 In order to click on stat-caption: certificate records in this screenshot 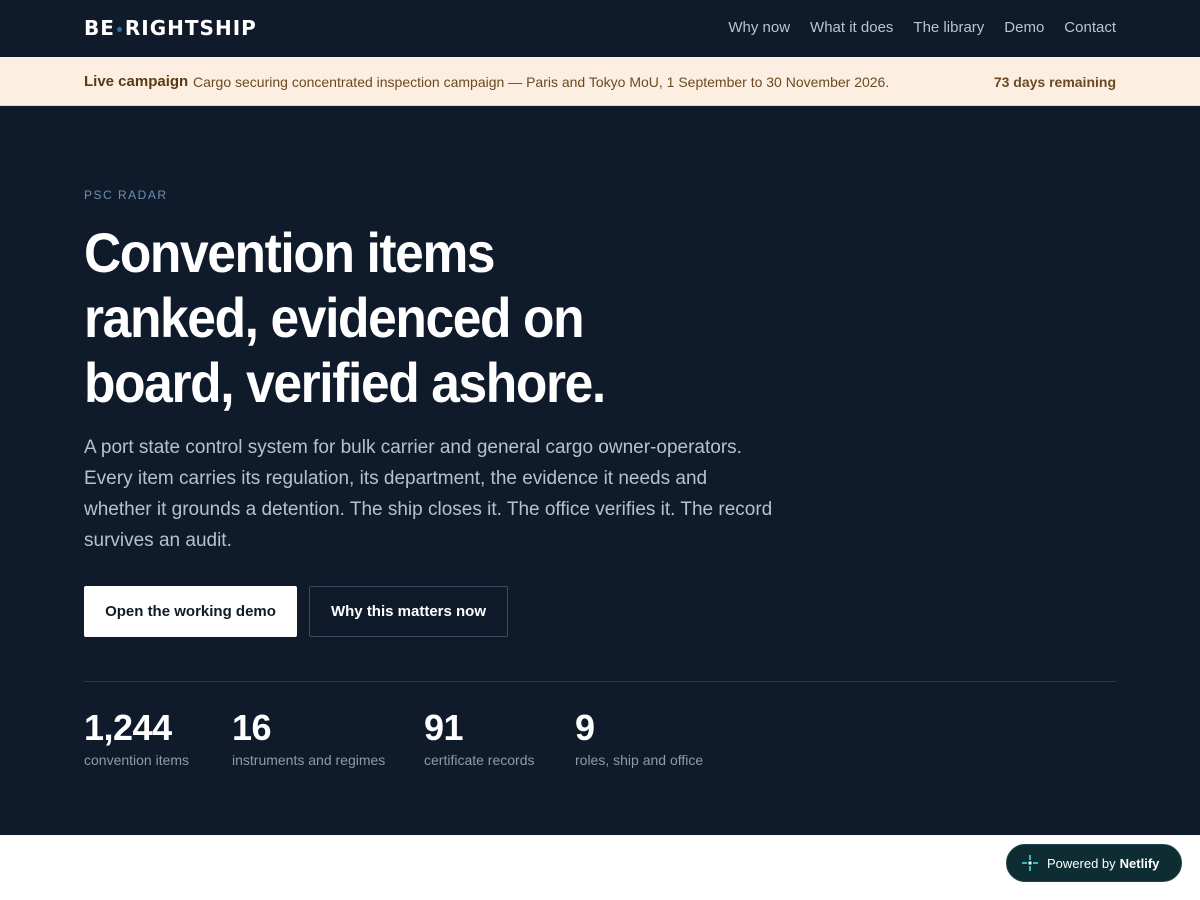, I will do `click(479, 760)`.